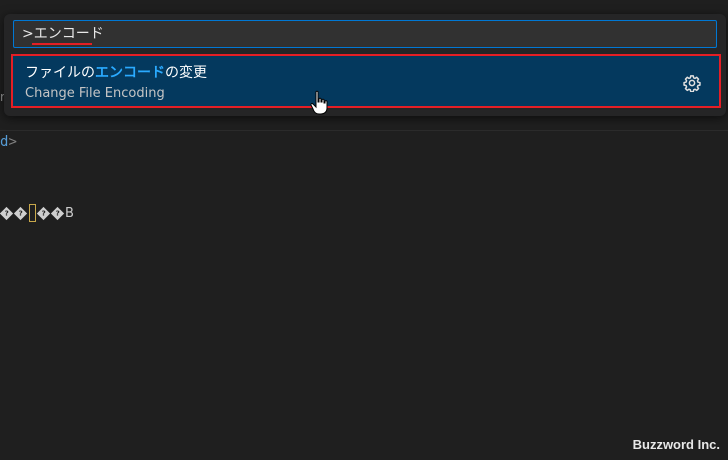  What do you see at coordinates (62, 44) in the screenshot?
I see `annotation-underline` at bounding box center [62, 44].